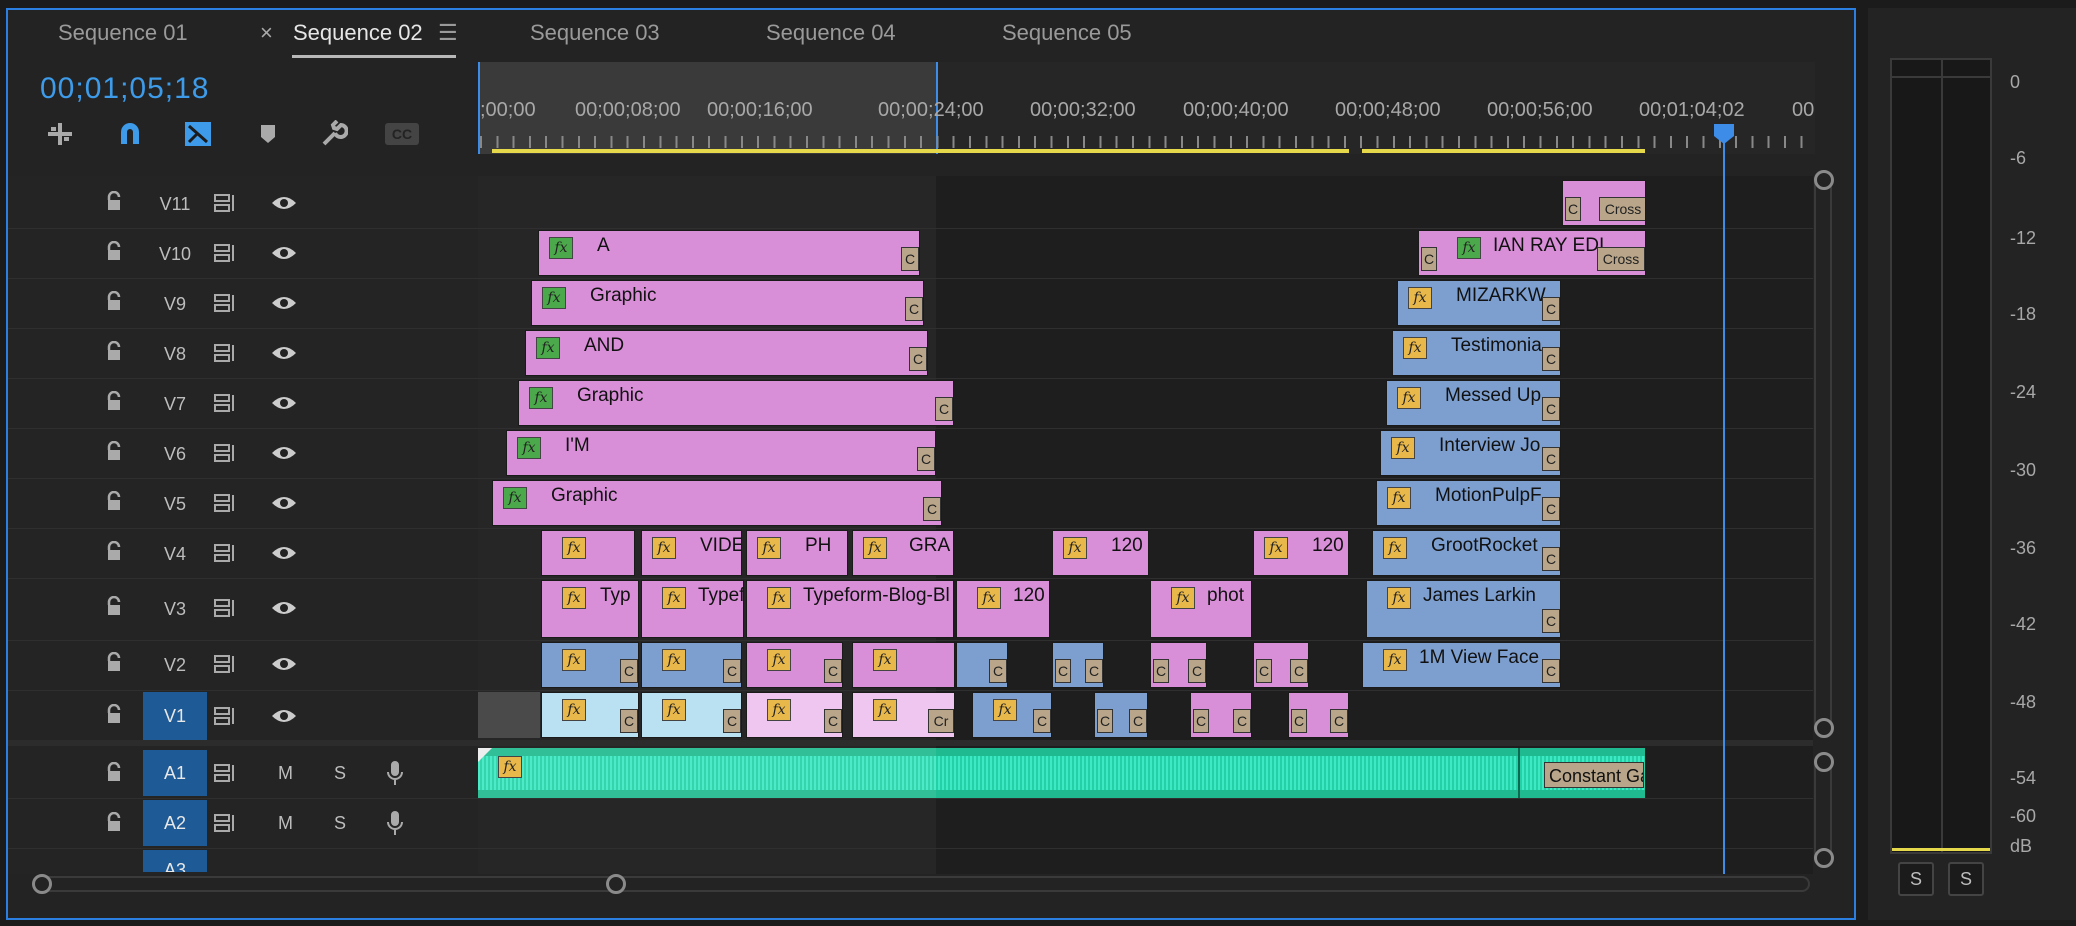 The width and height of the screenshot is (2076, 926). What do you see at coordinates (198, 134) in the screenshot?
I see `linked-selection-icon` at bounding box center [198, 134].